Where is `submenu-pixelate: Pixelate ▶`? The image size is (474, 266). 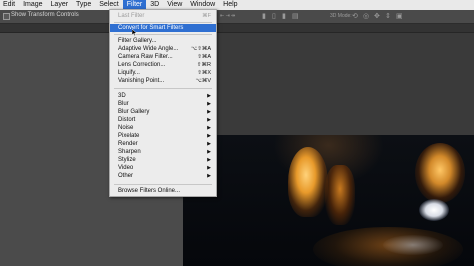 submenu-pixelate: Pixelate ▶ is located at coordinates (163, 136).